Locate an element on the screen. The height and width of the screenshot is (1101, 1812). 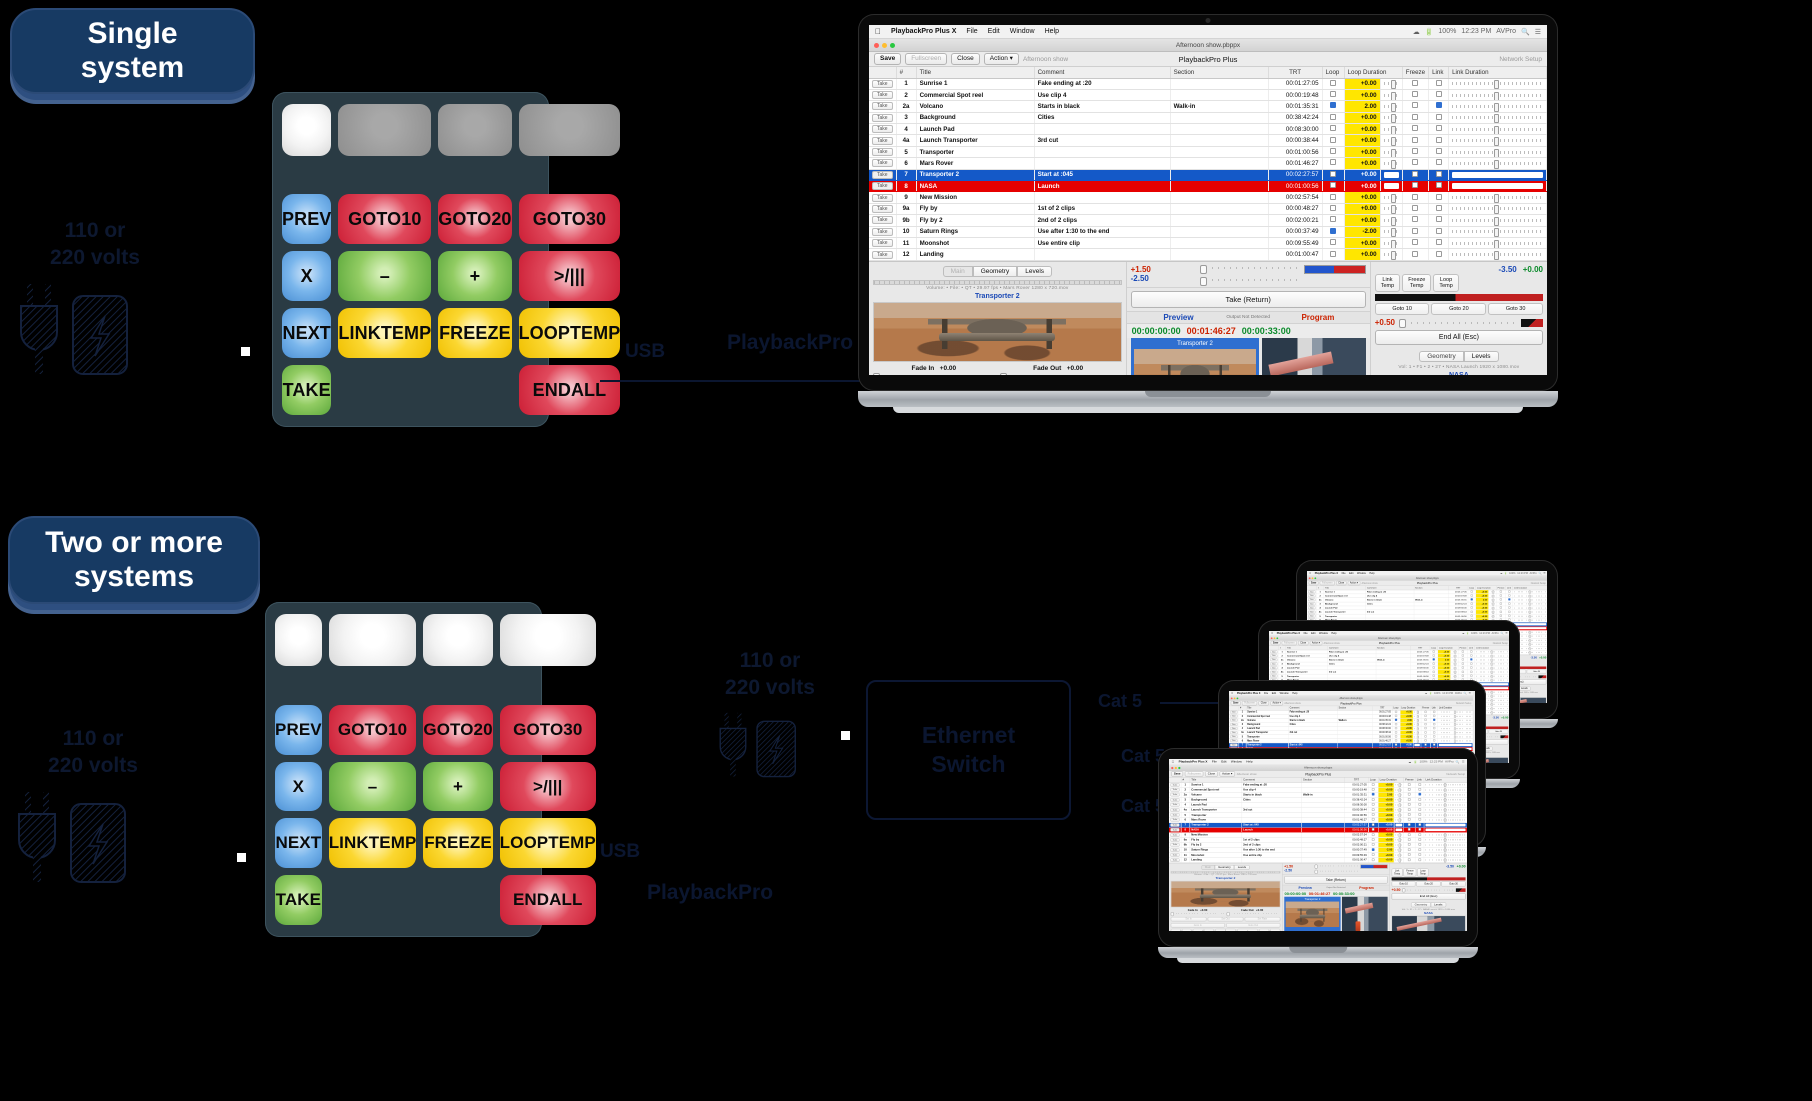
transport-pause-button: || is located at coordinates (1225, 929).